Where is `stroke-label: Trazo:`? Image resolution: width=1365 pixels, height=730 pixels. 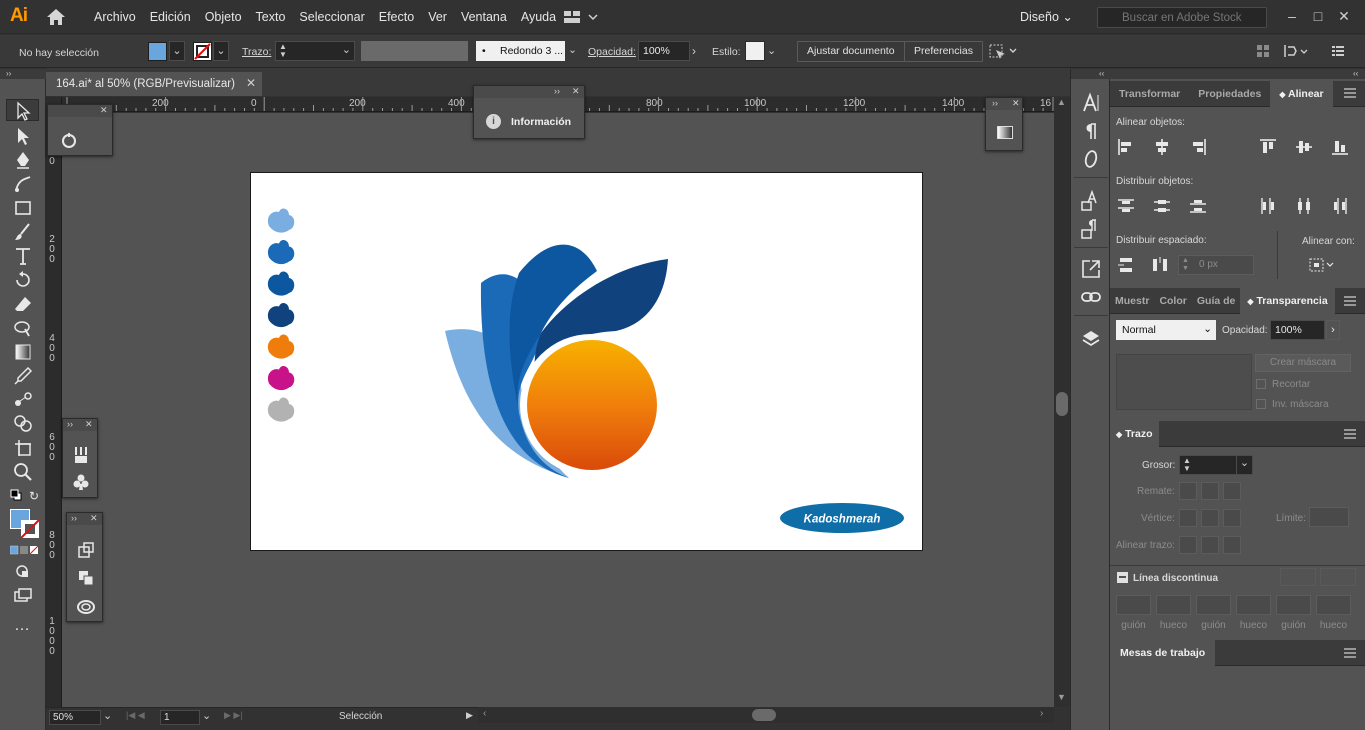 stroke-label: Trazo: is located at coordinates (256, 52).